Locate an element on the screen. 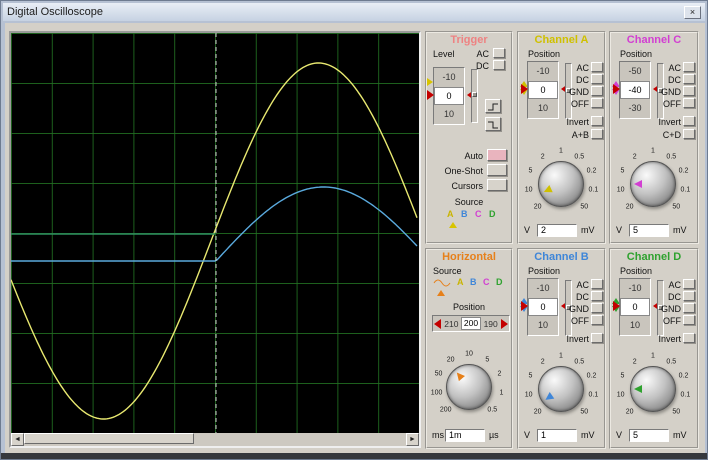  spinner-right-arrow-icon is located at coordinates (505, 323).